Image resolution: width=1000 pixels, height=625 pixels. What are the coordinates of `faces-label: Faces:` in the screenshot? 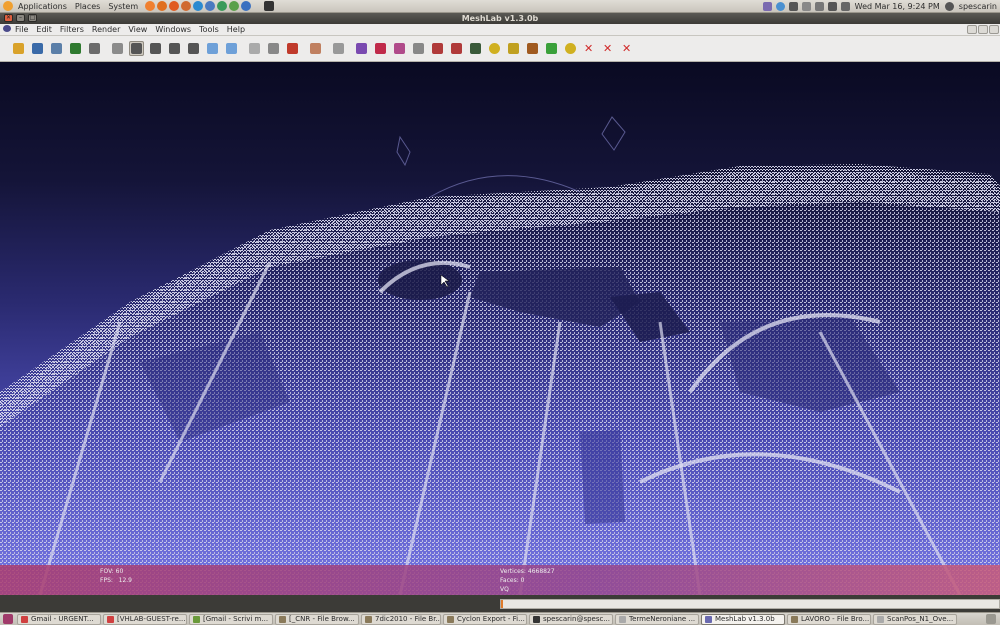 It's located at (509, 580).